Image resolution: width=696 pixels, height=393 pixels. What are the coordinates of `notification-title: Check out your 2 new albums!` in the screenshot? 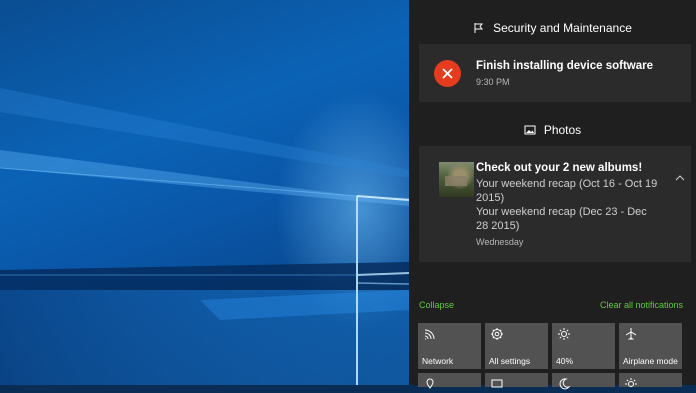 It's located at (559, 168).